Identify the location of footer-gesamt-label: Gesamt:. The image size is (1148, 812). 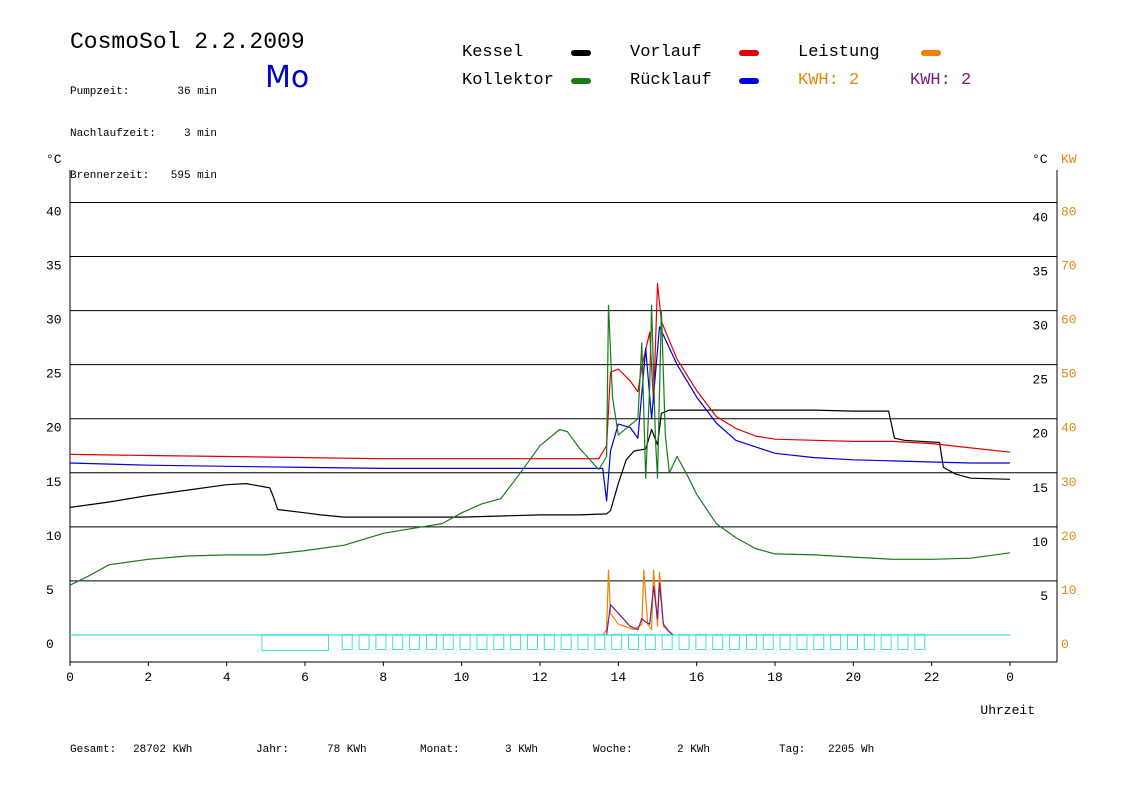
(93, 750).